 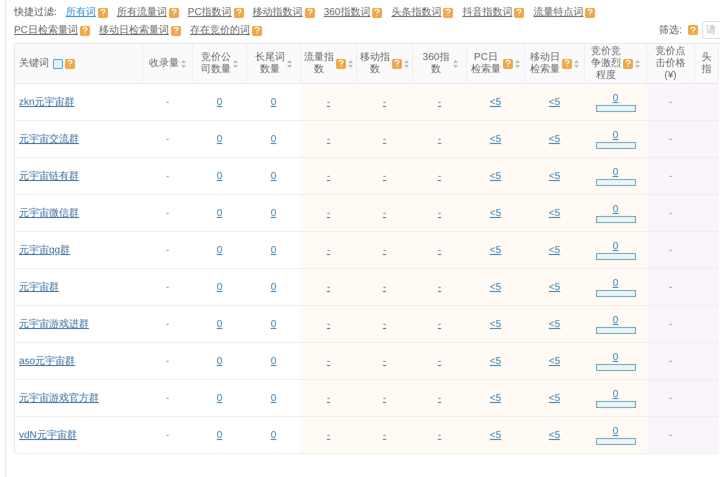 What do you see at coordinates (49, 176) in the screenshot?
I see `keyword-link: 元宇宙链有群` at bounding box center [49, 176].